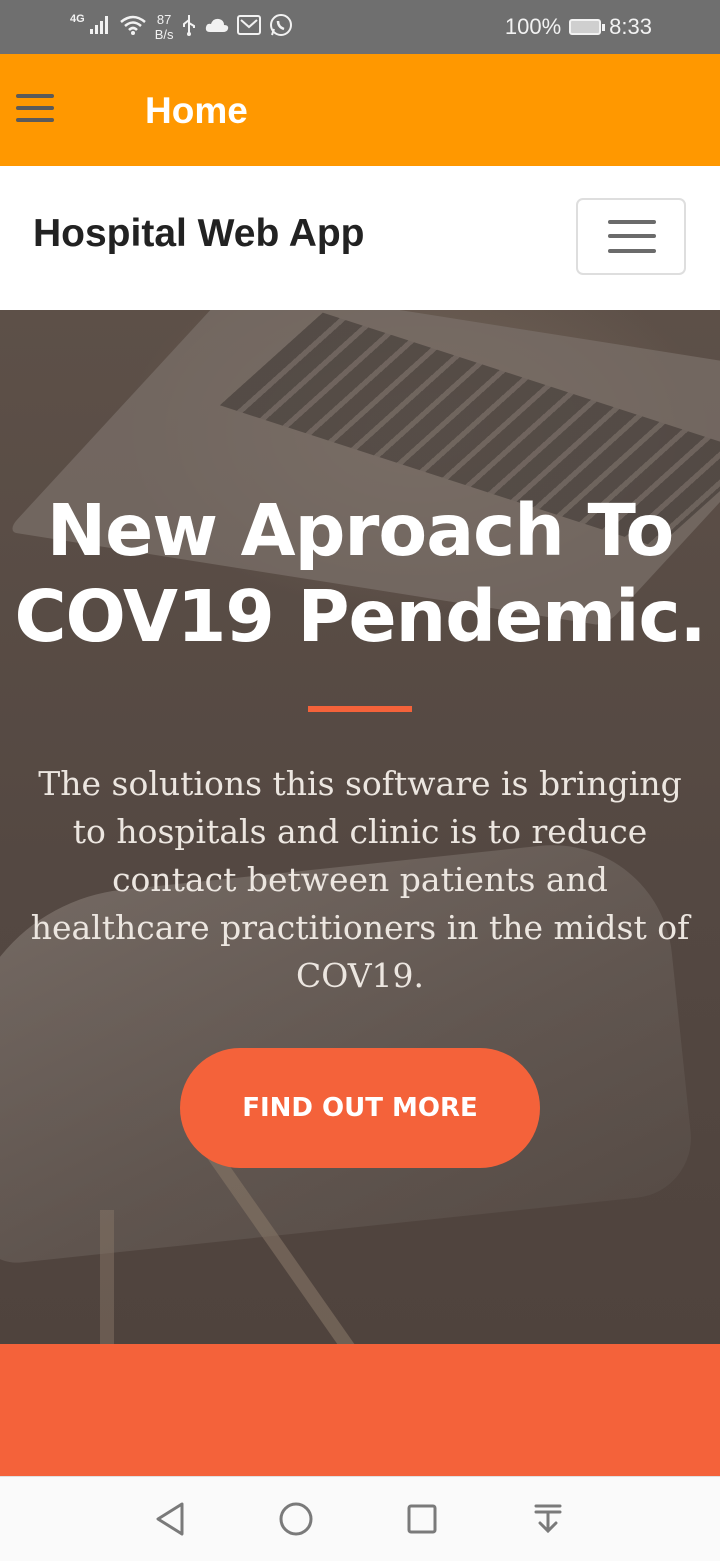  What do you see at coordinates (533, 26) in the screenshot?
I see `battery-percent: 100%` at bounding box center [533, 26].